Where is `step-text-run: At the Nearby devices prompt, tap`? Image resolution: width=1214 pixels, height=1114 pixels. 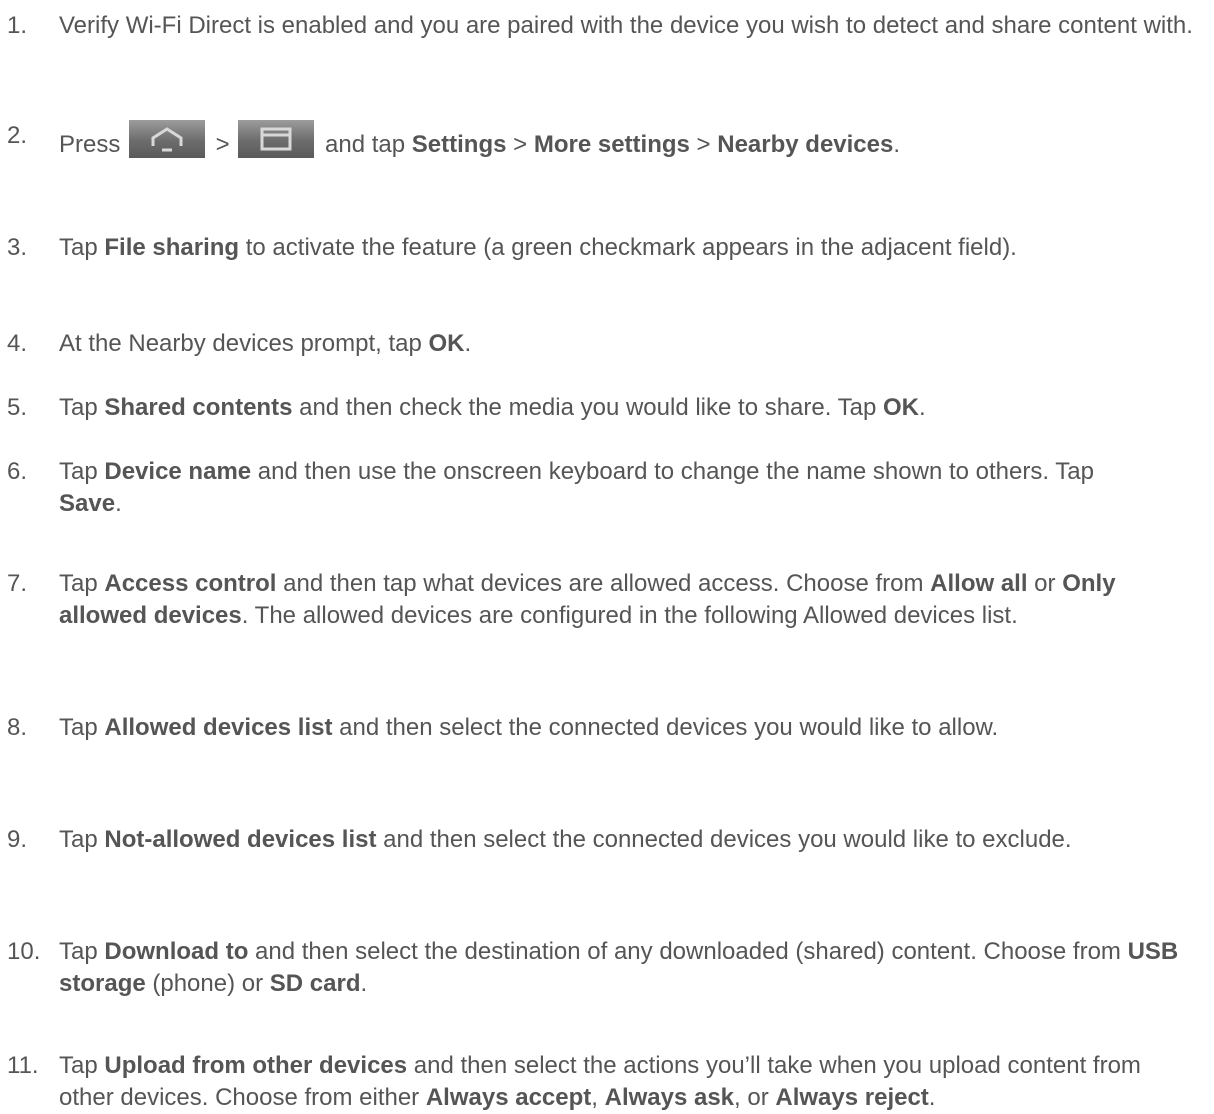
step-text-run: At the Nearby devices prompt, tap is located at coordinates (244, 343).